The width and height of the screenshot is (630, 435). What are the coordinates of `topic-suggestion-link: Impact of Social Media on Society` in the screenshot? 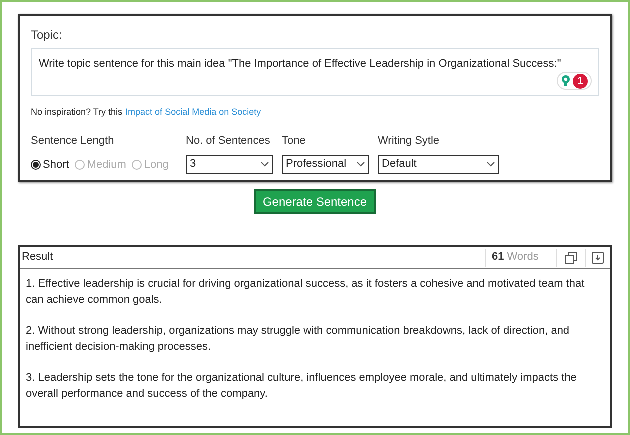 It's located at (194, 113).